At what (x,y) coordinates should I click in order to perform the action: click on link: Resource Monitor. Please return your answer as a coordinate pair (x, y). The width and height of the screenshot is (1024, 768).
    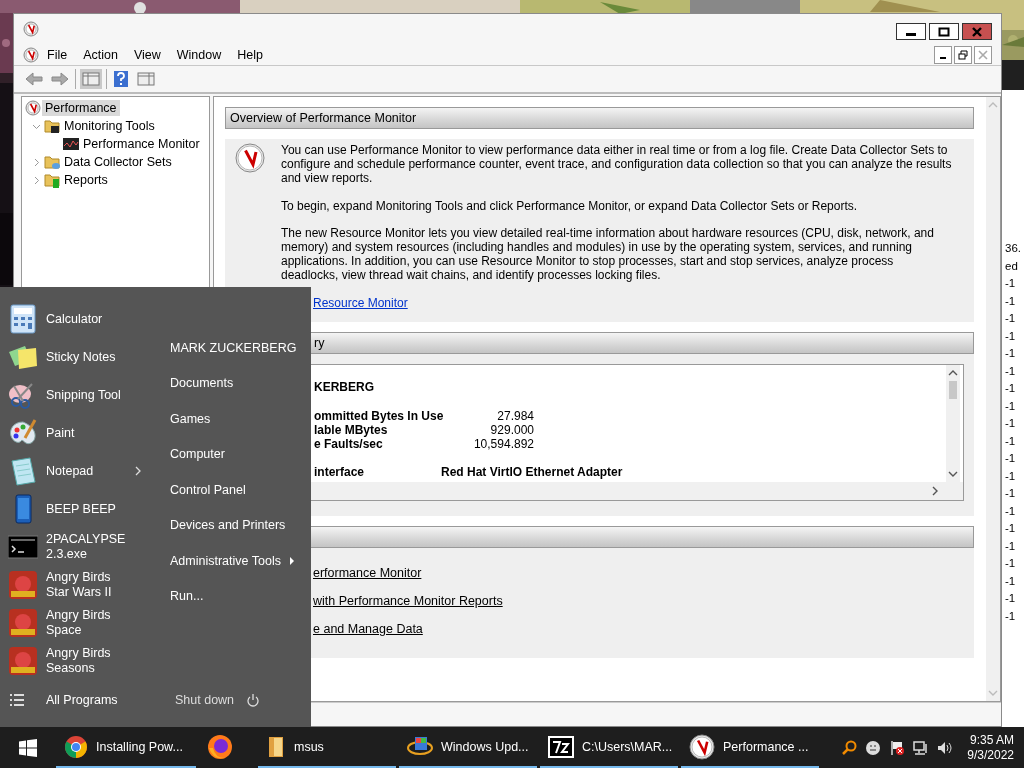
    Looking at the image, I should click on (360, 302).